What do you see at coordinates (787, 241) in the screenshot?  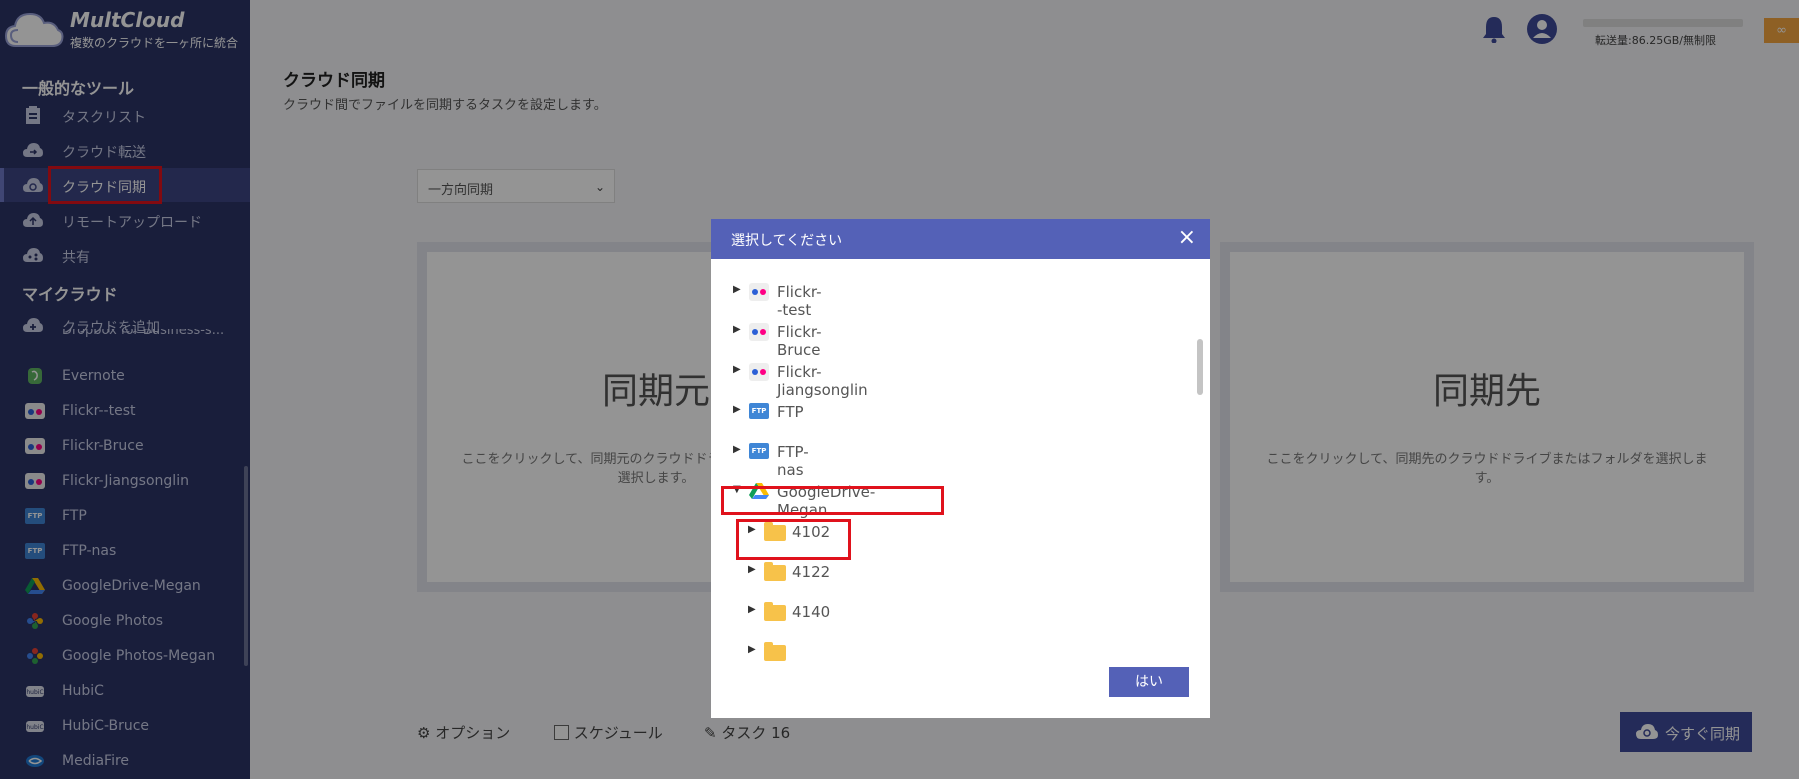 I see `dialog-title: 選択してください` at bounding box center [787, 241].